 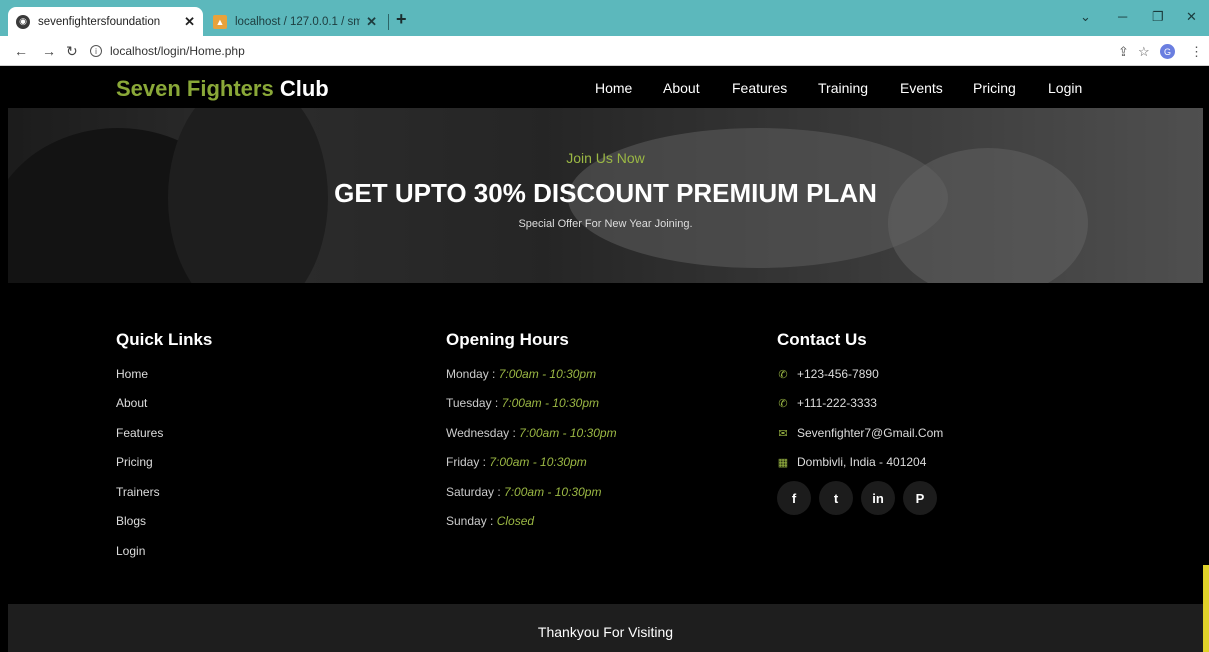 What do you see at coordinates (466, 462) in the screenshot?
I see `hours-day: Friday :` at bounding box center [466, 462].